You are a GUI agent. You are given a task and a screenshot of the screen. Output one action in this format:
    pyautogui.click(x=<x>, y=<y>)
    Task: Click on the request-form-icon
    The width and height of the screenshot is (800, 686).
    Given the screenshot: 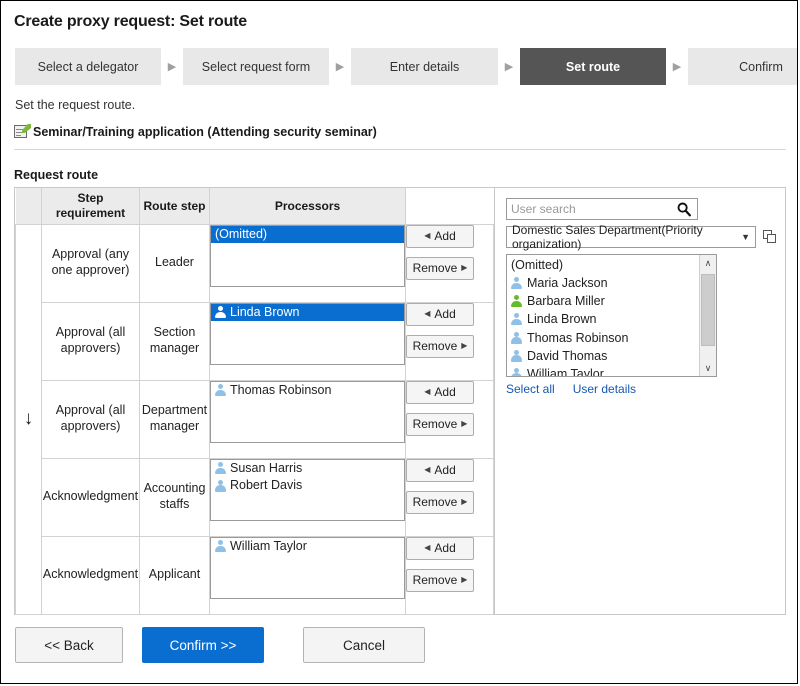 What is the action you would take?
    pyautogui.click(x=22, y=131)
    